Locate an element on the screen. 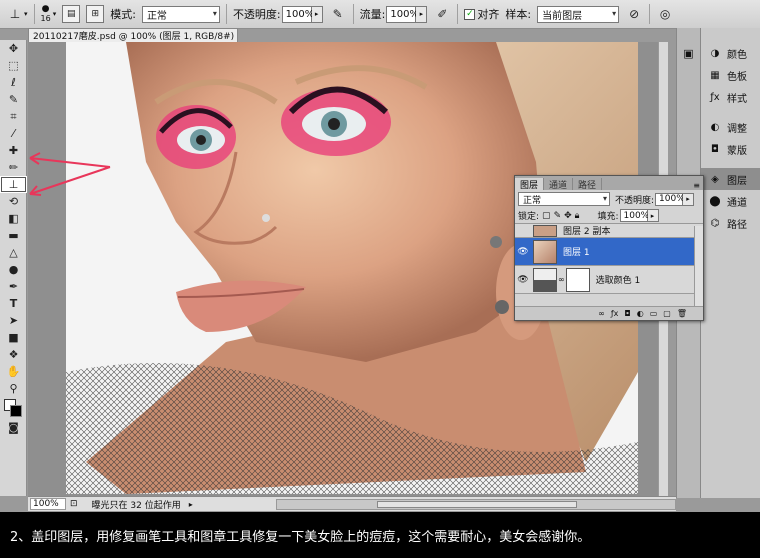 The image size is (760, 558). dock-item-adjustments: ◐ 调整 is located at coordinates (730, 127).